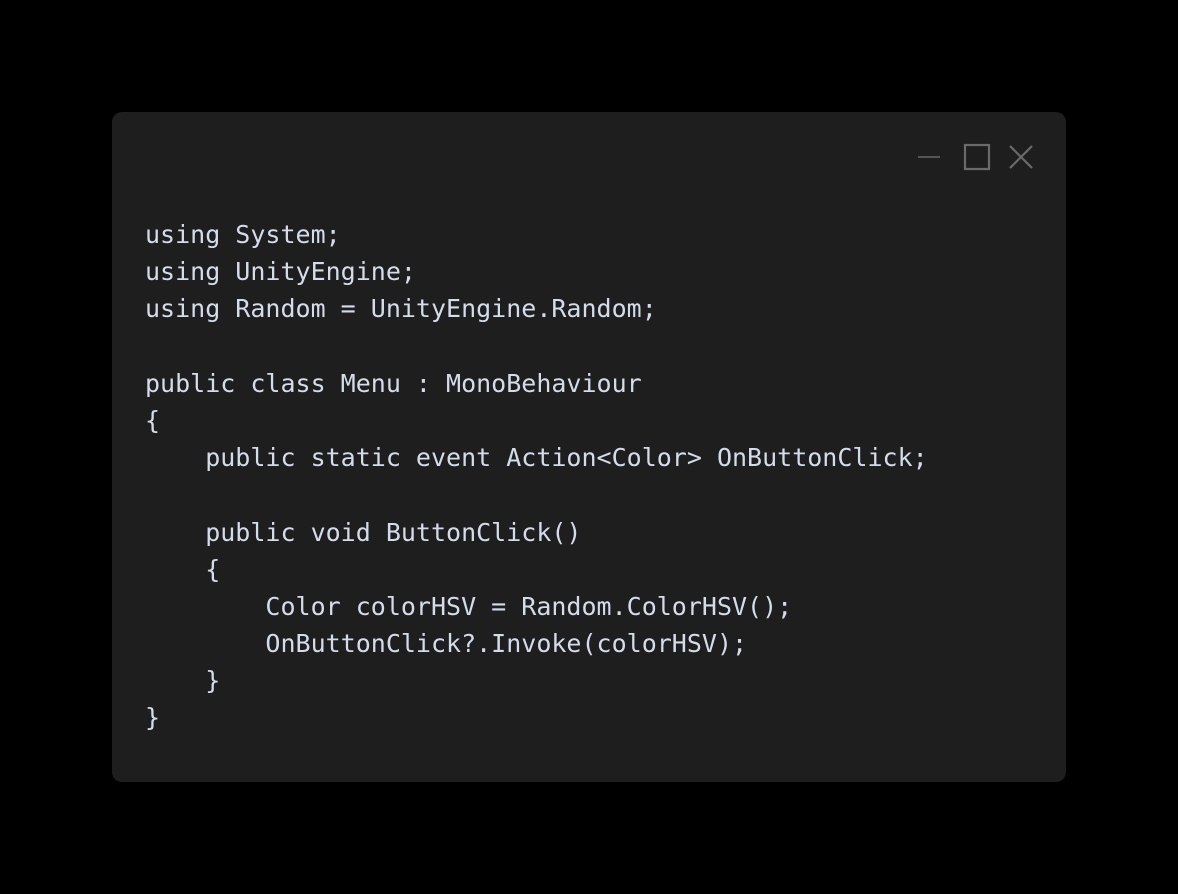 This screenshot has height=894, width=1178. What do you see at coordinates (446, 644) in the screenshot?
I see `code-line: OnButtonClick?.Invoke(colorHSV);` at bounding box center [446, 644].